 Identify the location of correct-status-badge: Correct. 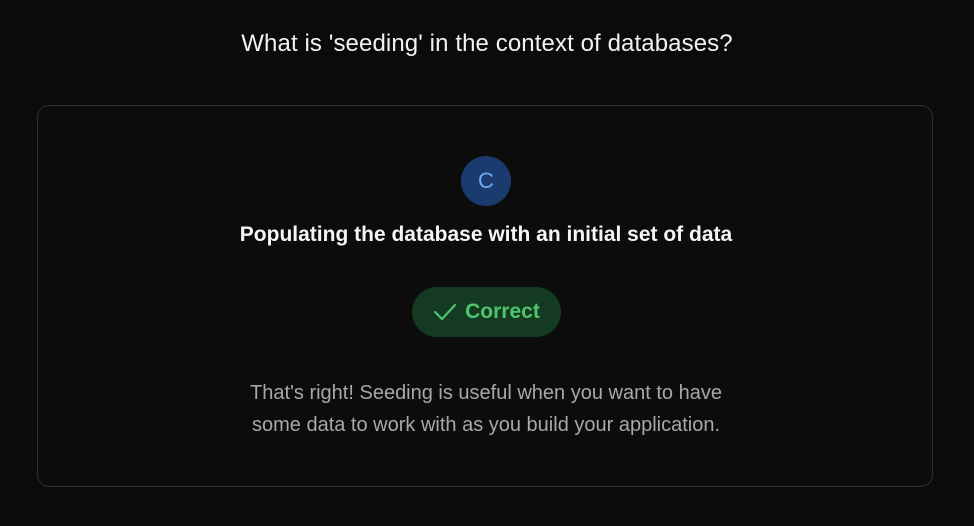
(486, 312).